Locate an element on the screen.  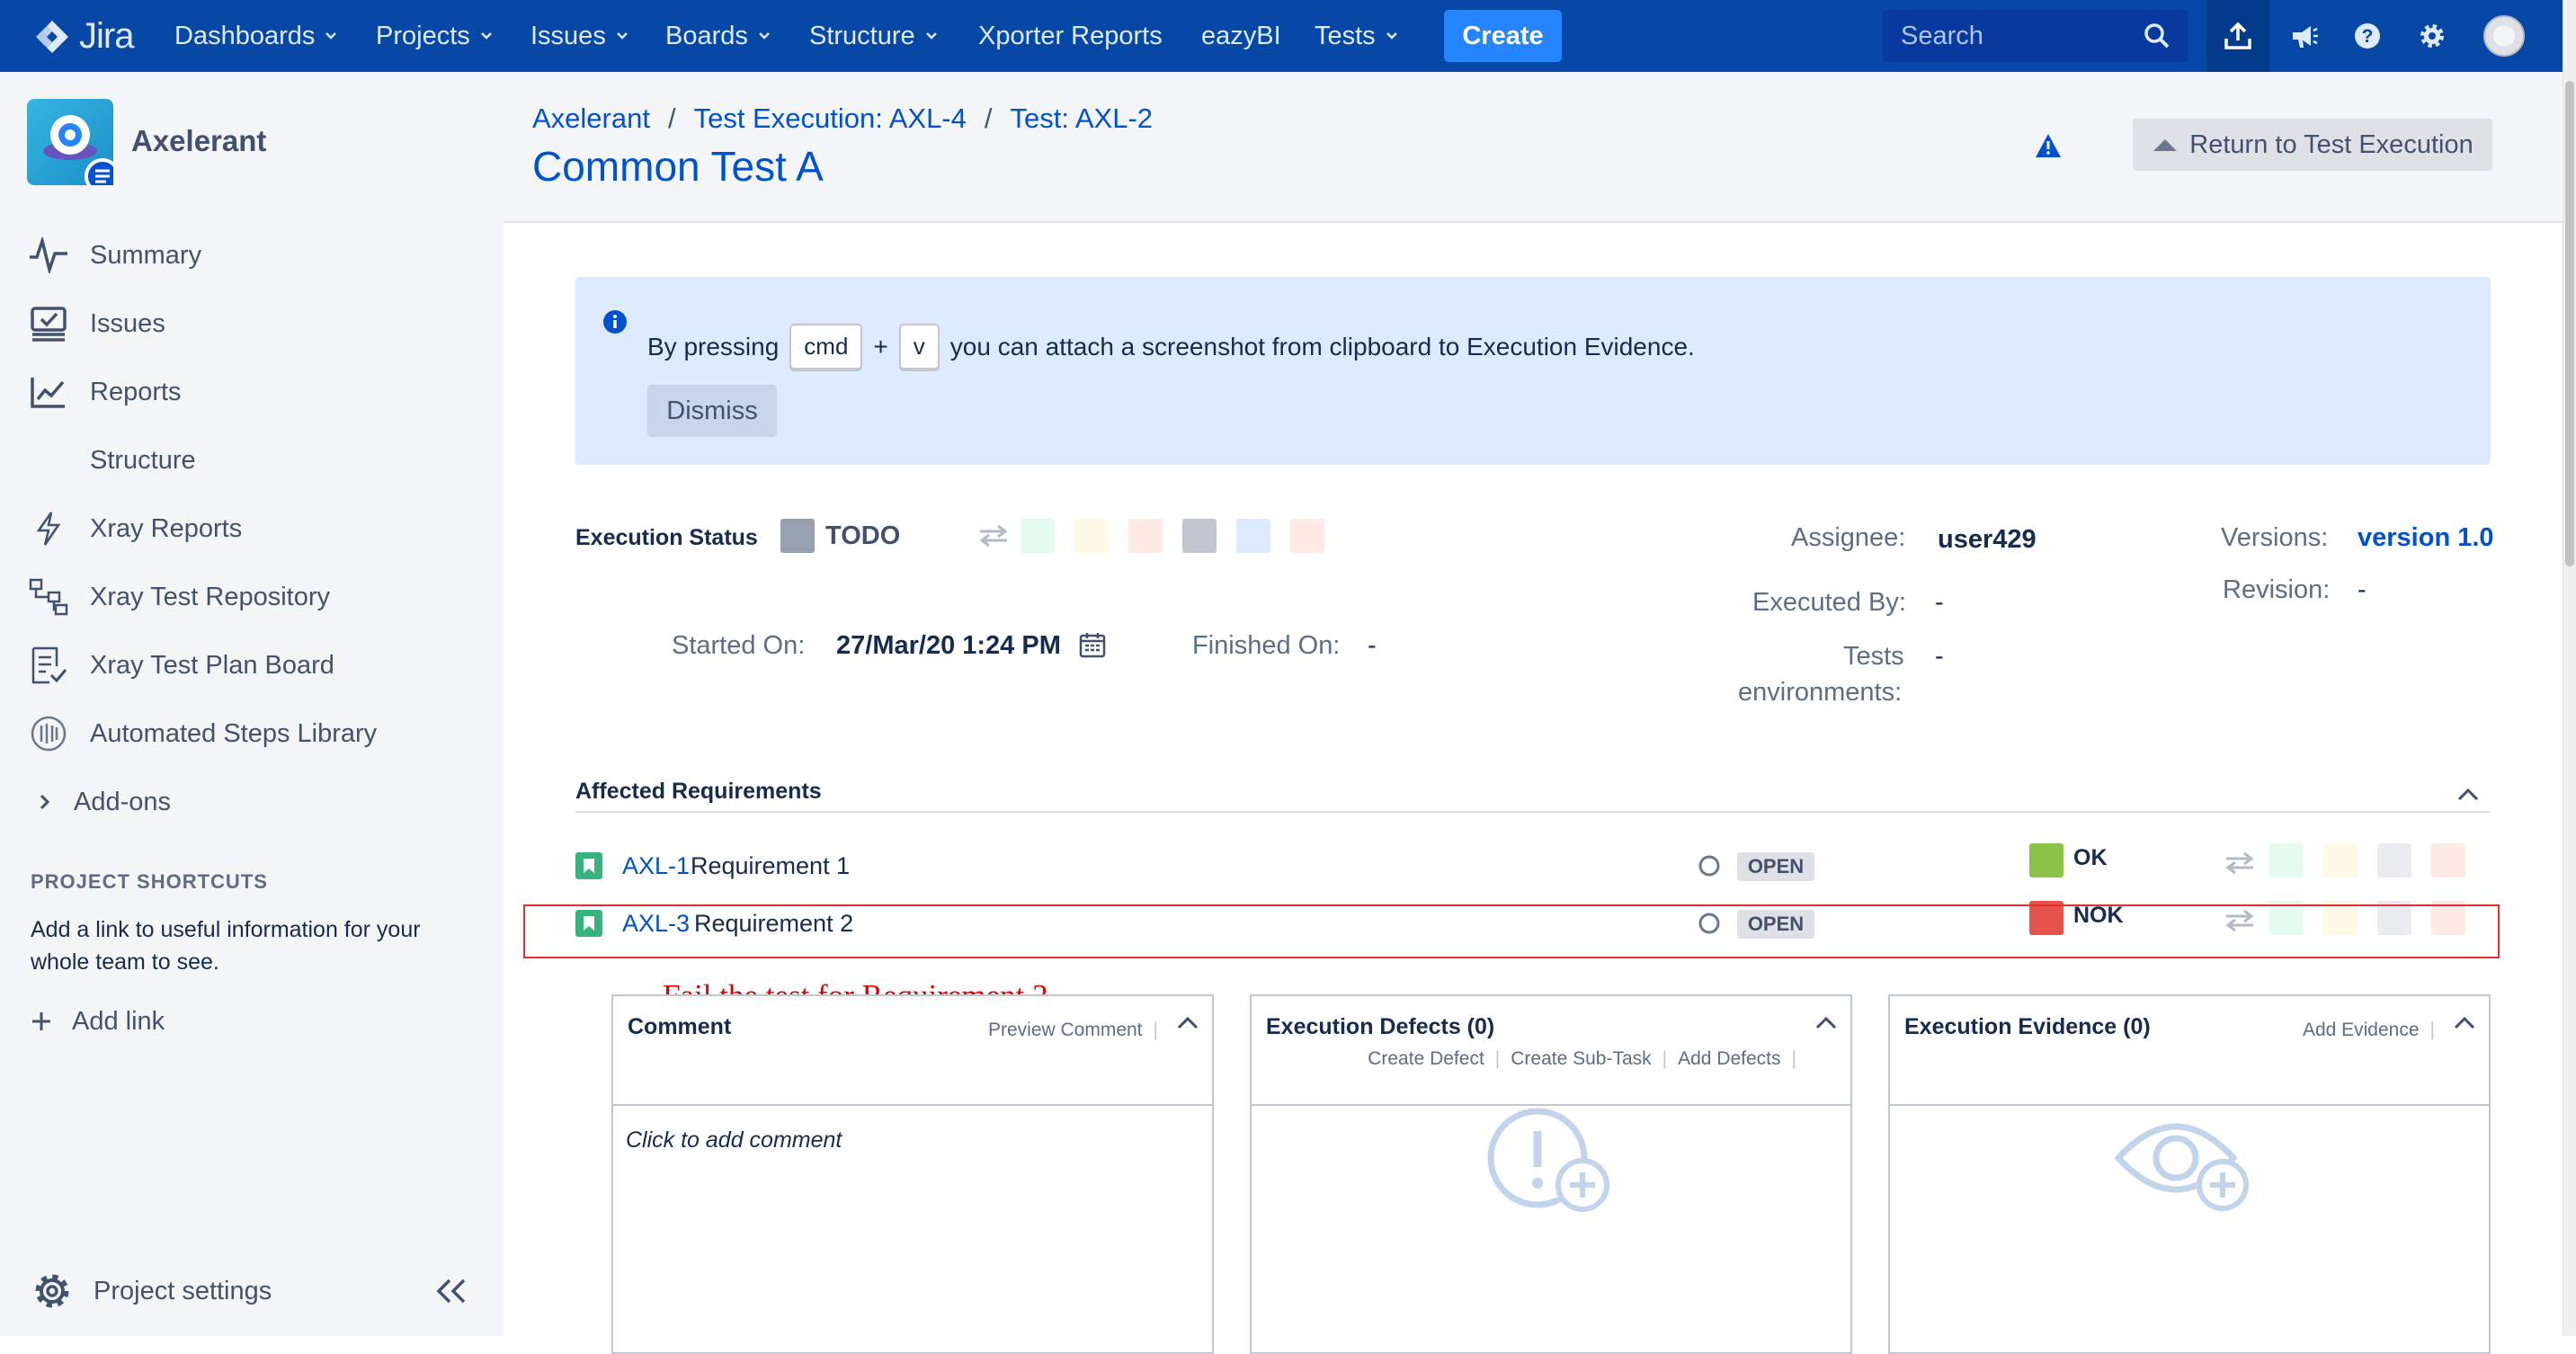
search-icon is located at coordinates (2157, 35).